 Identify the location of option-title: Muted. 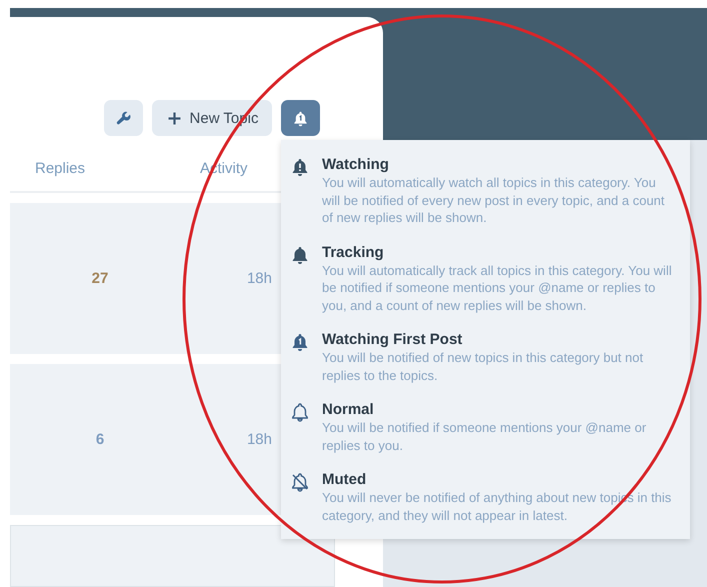
(345, 480).